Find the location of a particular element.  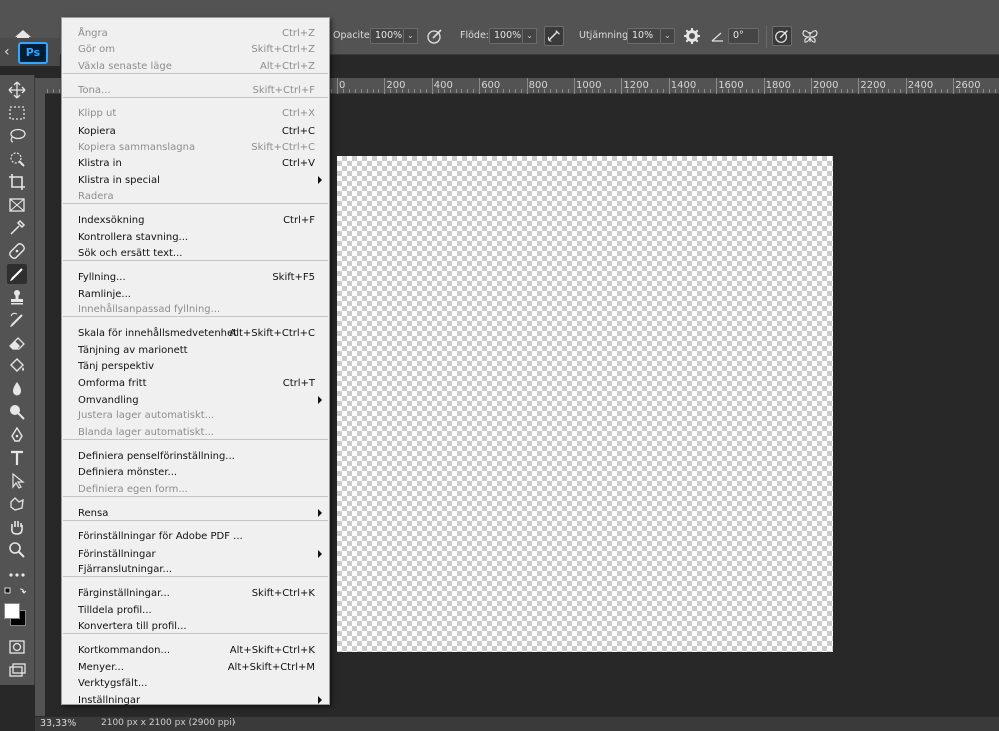

zoom-tool-icon is located at coordinates (17, 550).